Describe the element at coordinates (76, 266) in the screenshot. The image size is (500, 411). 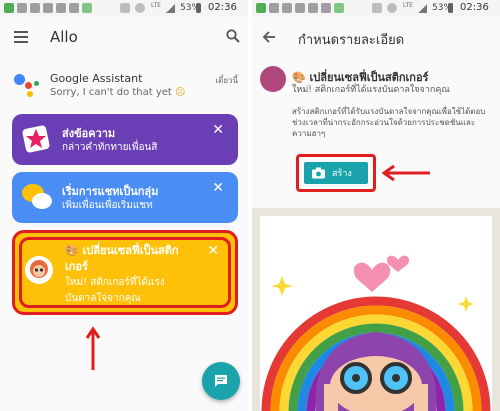
I see `card-title-line-2: เกอร์` at that location.